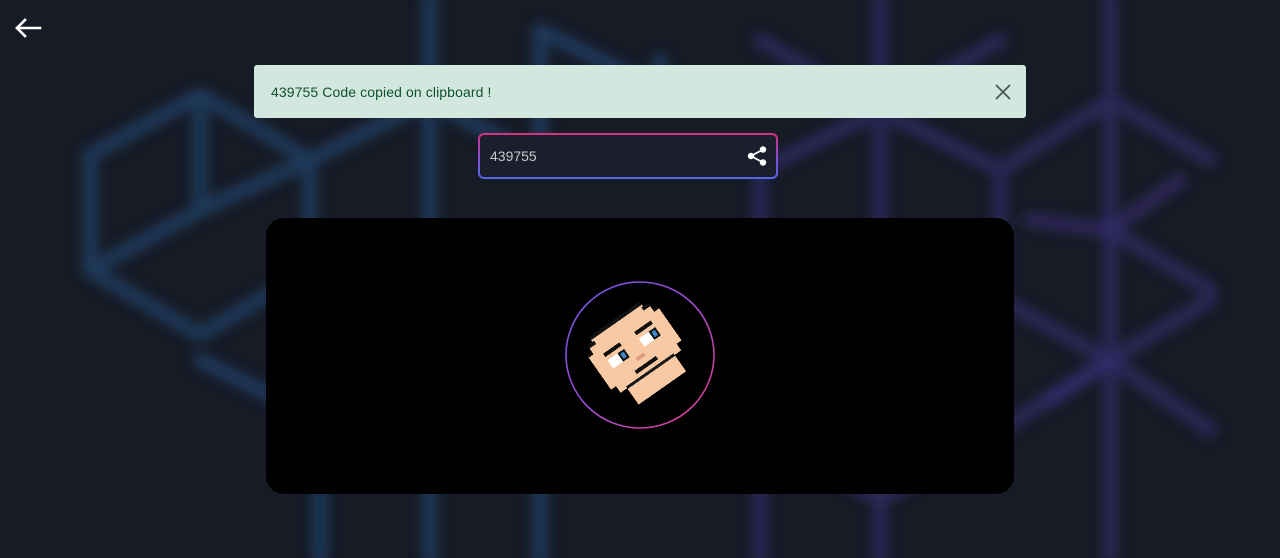 Image resolution: width=1280 pixels, height=558 pixels. I want to click on code-field, so click(628, 156).